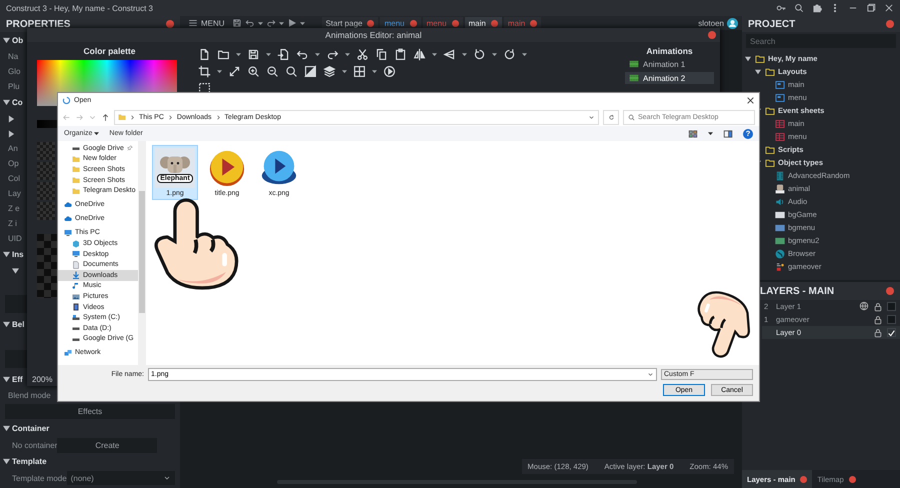 The image size is (900, 488). Describe the element at coordinates (272, 71) in the screenshot. I see `zoom-out-icon` at that location.